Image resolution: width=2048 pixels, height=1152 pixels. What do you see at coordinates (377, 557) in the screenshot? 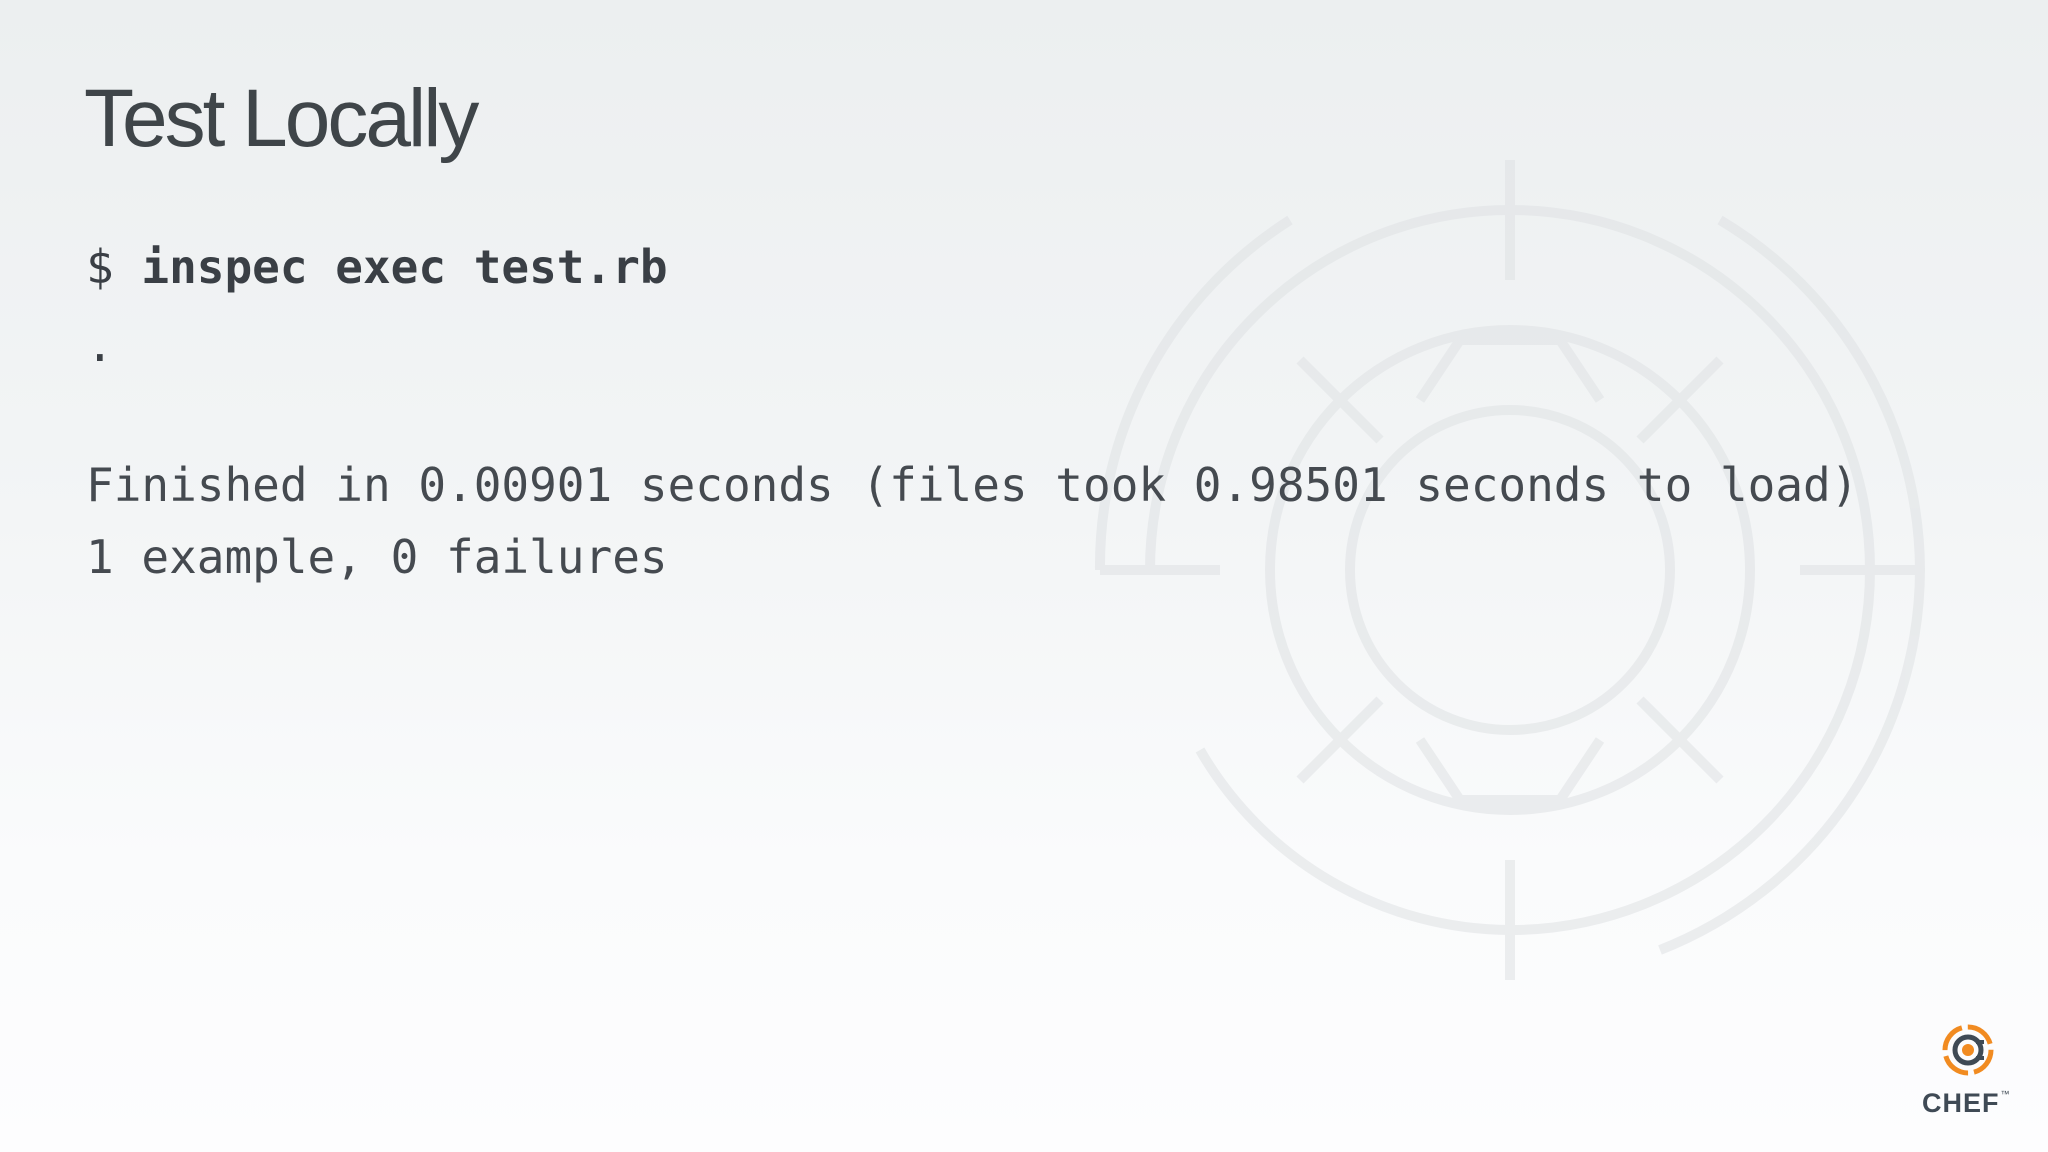
I see `summary-text: 1 example, 0 failures` at bounding box center [377, 557].